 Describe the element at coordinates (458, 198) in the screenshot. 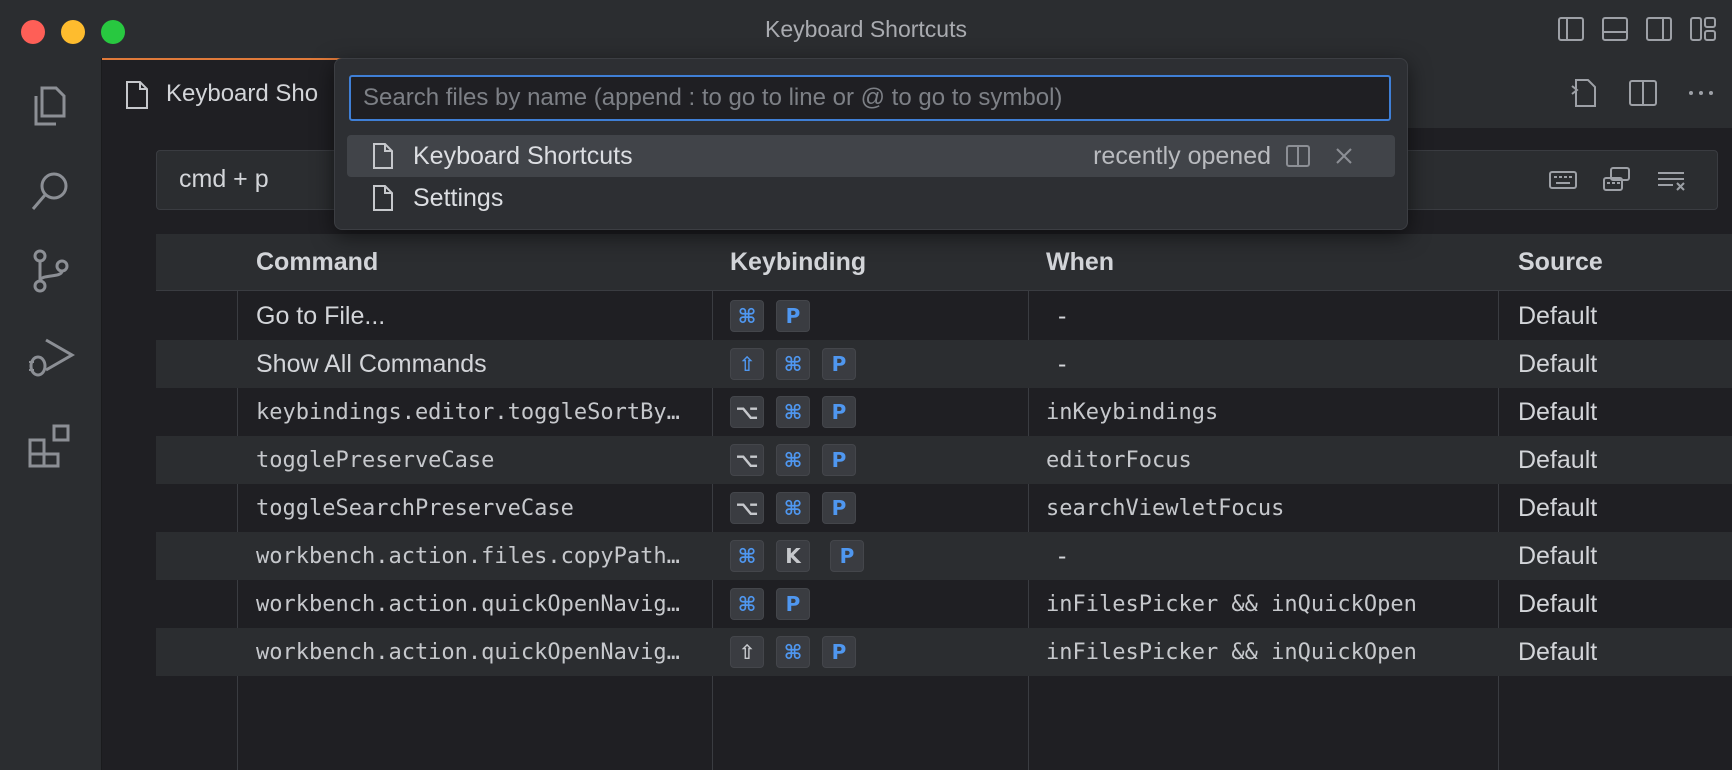

I see `quick-open-item-label: Settings` at that location.